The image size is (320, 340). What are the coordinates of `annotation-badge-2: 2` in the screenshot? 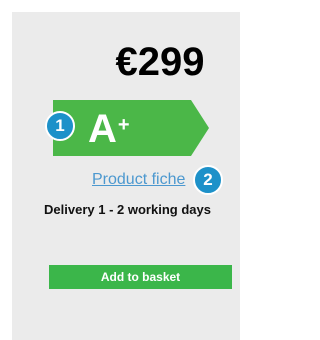 It's located at (208, 180).